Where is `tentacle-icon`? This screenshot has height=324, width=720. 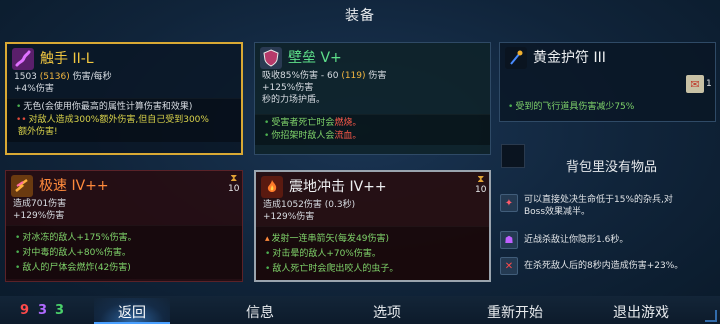
tentacle-icon is located at coordinates (23, 58).